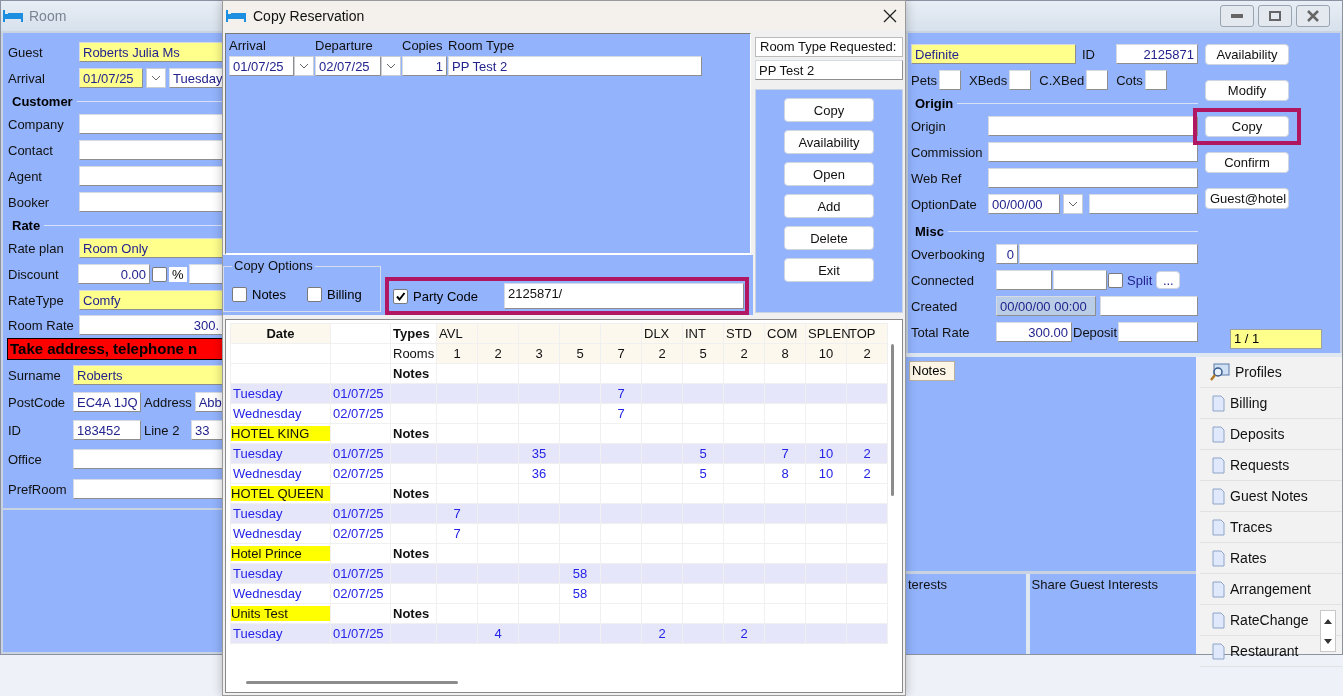 The width and height of the screenshot is (1343, 696). Describe the element at coordinates (348, 66) in the screenshot. I see `departure-date-field: 02/07/25` at that location.